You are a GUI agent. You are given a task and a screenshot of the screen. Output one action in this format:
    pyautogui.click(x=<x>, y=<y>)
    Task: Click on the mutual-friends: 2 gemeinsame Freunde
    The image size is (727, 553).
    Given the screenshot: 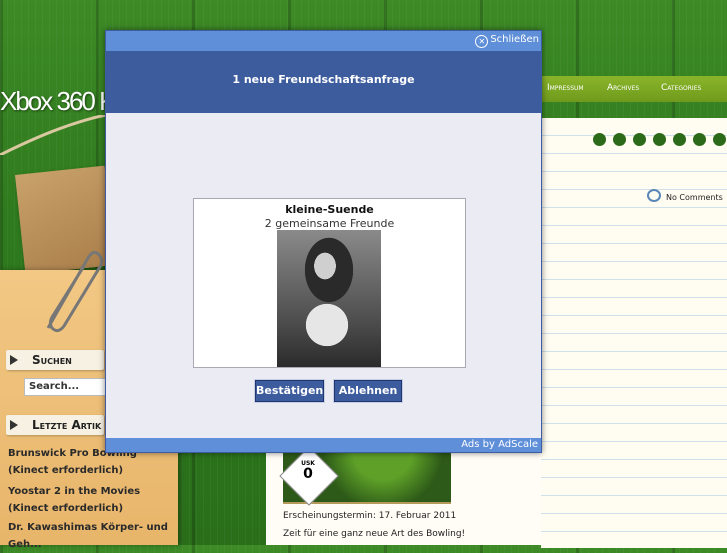 What is the action you would take?
    pyautogui.click(x=329, y=223)
    